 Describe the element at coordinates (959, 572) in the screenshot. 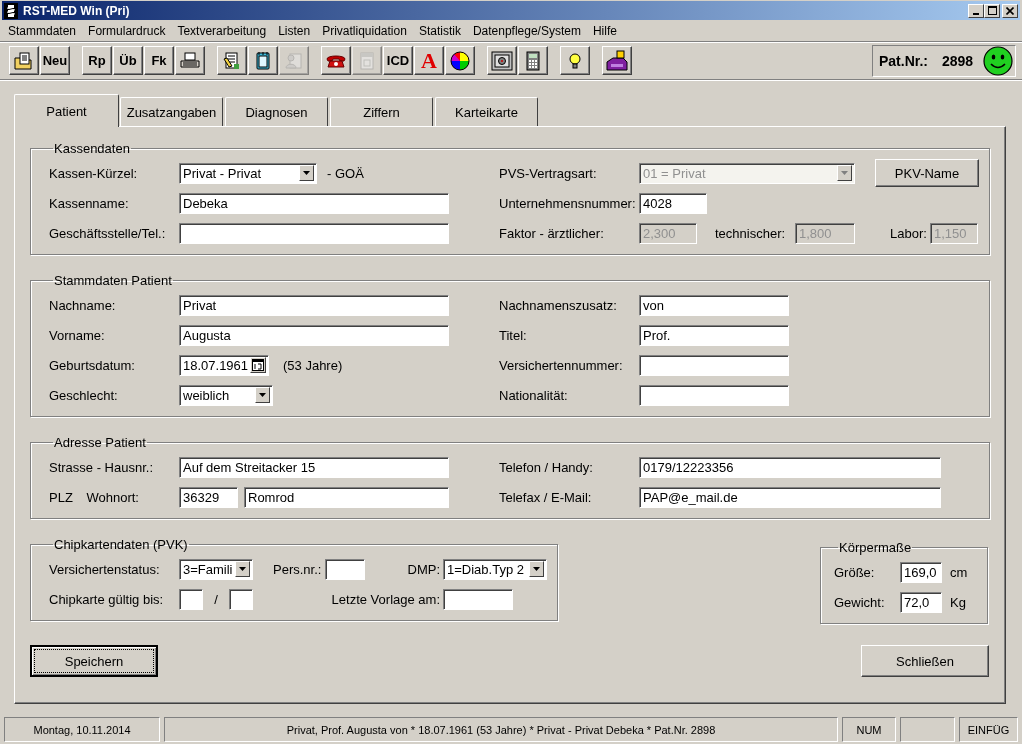

I see `field-text: cm` at that location.